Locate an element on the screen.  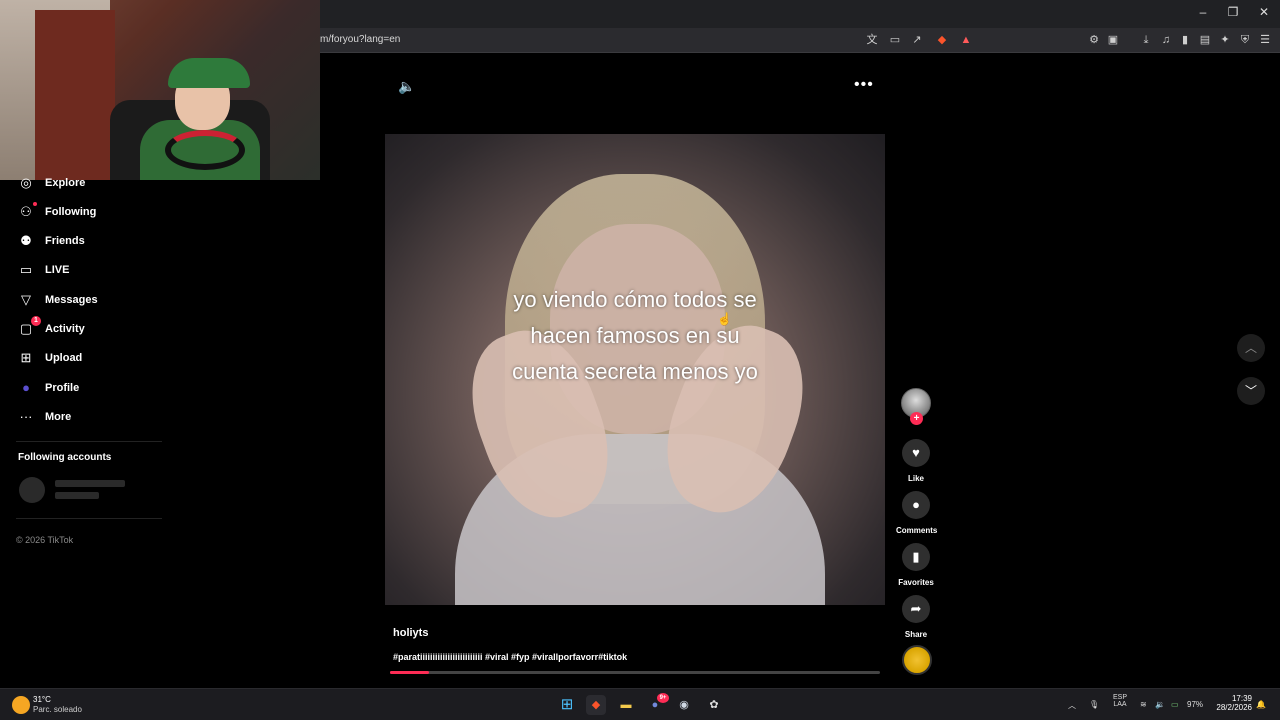
following-icon: ⚇ is located at coordinates (27, 211).